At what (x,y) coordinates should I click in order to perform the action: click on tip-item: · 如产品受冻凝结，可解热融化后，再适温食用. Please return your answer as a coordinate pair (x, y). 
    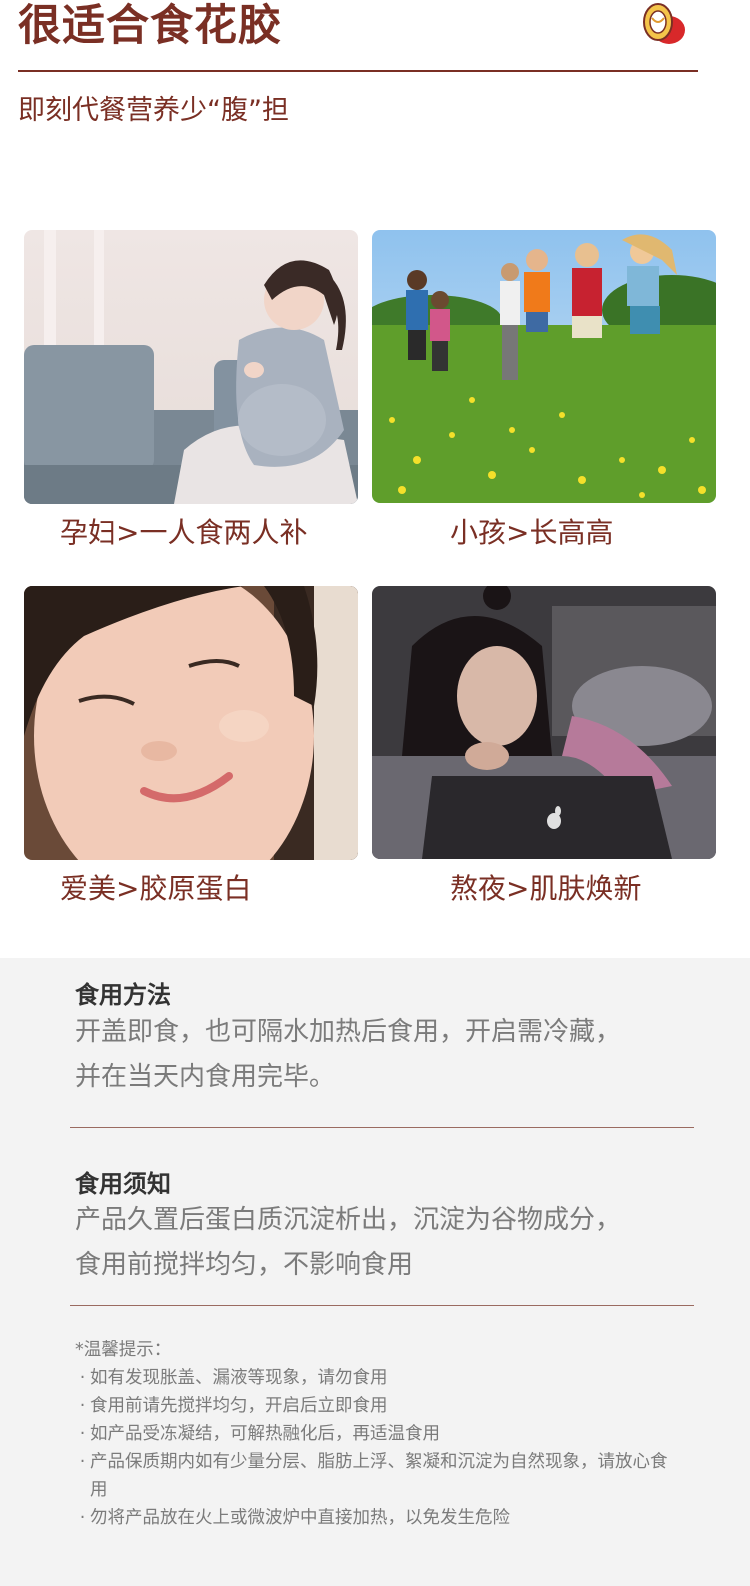
    Looking at the image, I should click on (377, 1434).